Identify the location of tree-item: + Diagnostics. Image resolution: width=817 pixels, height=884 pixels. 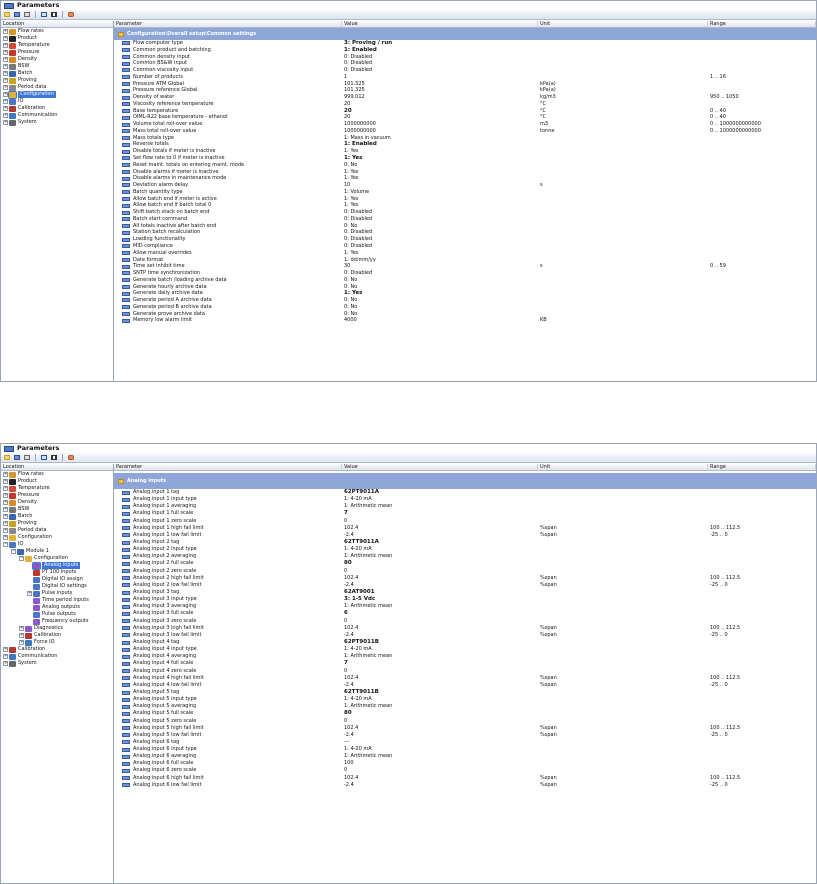
(57, 628).